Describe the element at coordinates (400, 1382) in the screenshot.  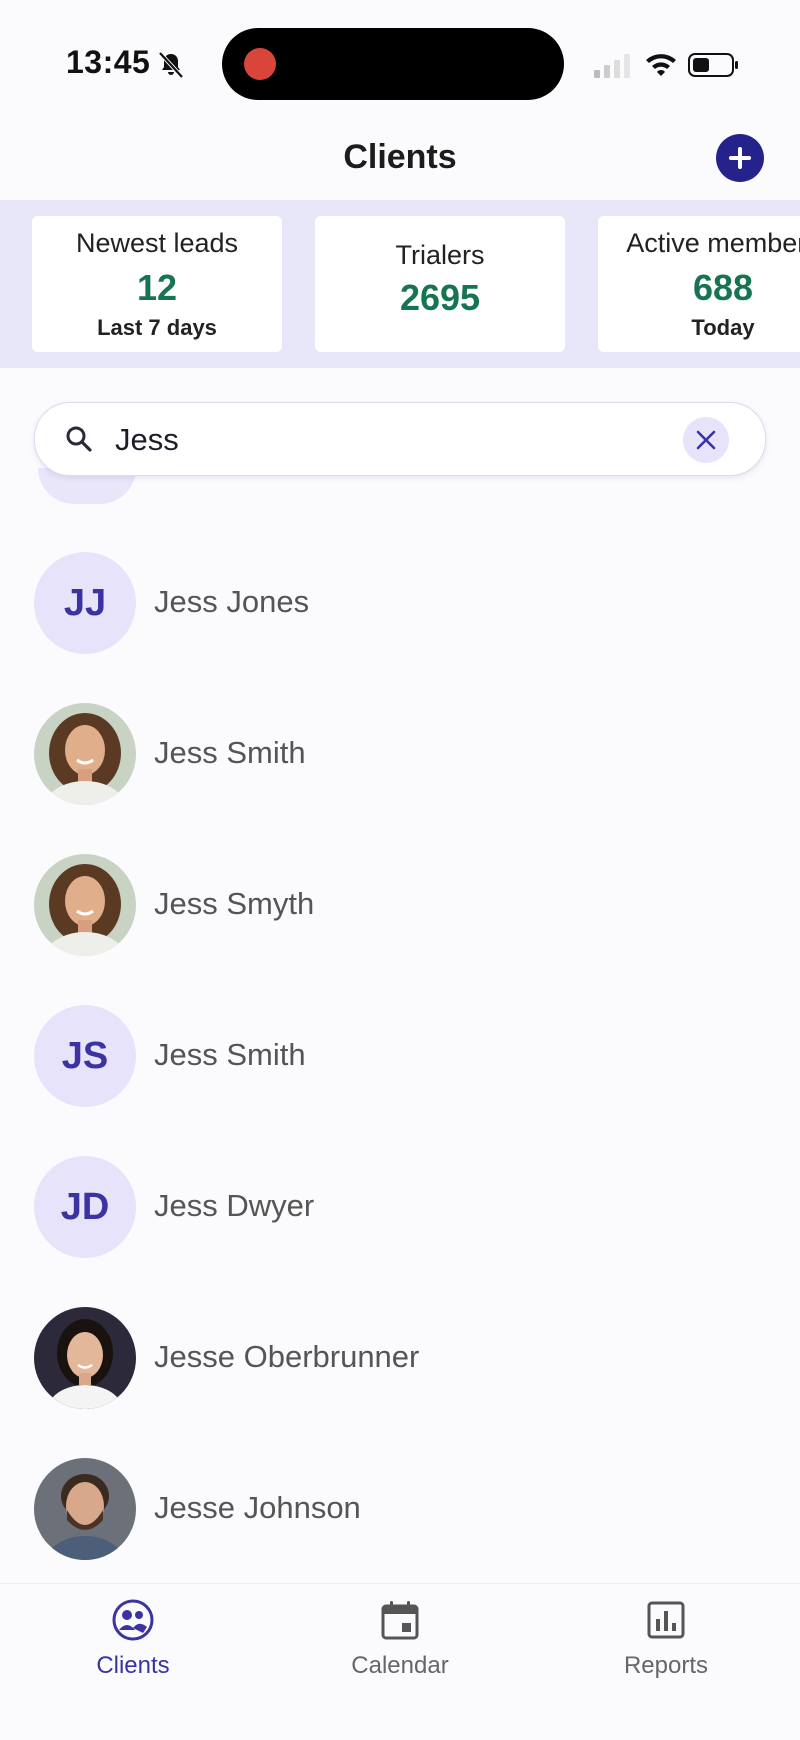
I see `client-row: Jesse Oberbrunner` at that location.